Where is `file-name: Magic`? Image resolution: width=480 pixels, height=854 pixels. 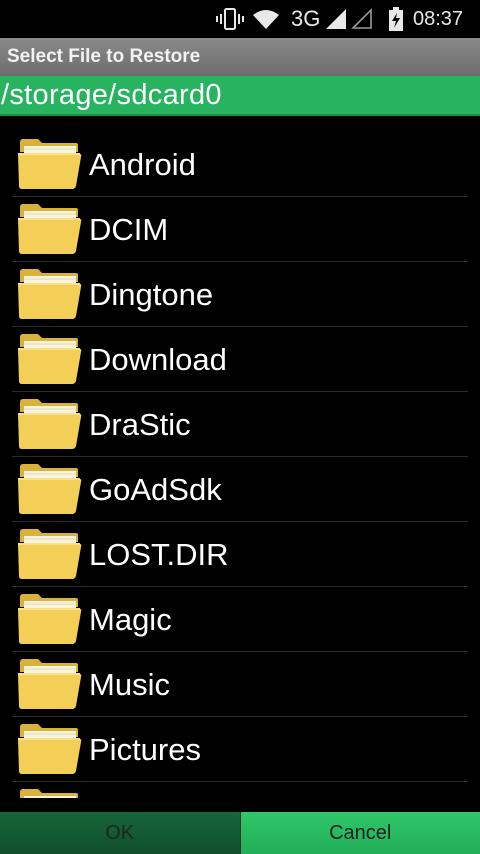 file-name: Magic is located at coordinates (130, 619).